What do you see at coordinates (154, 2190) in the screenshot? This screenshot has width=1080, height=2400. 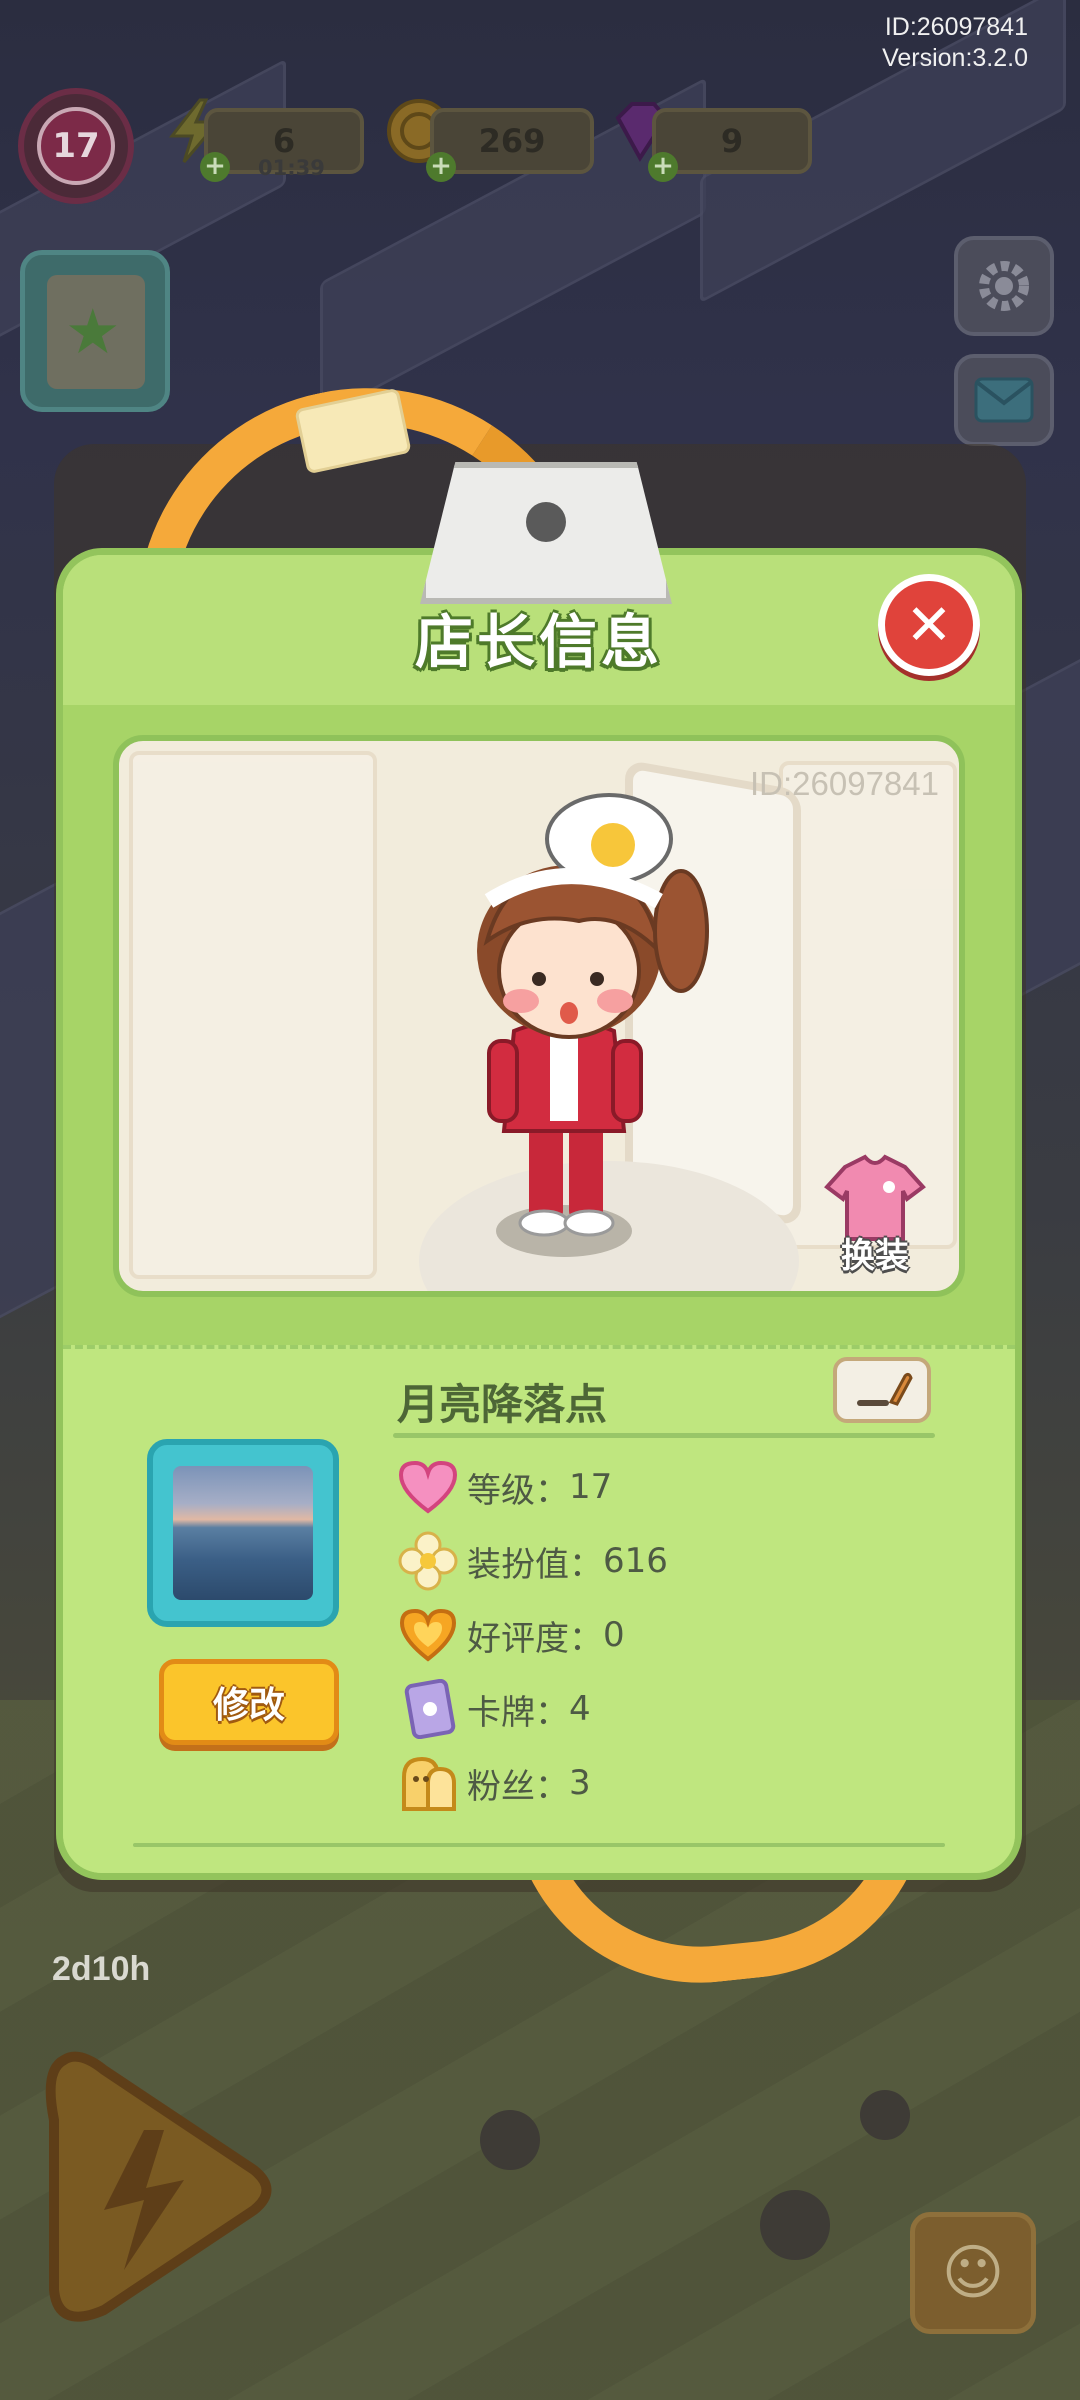 I see `play-button` at bounding box center [154, 2190].